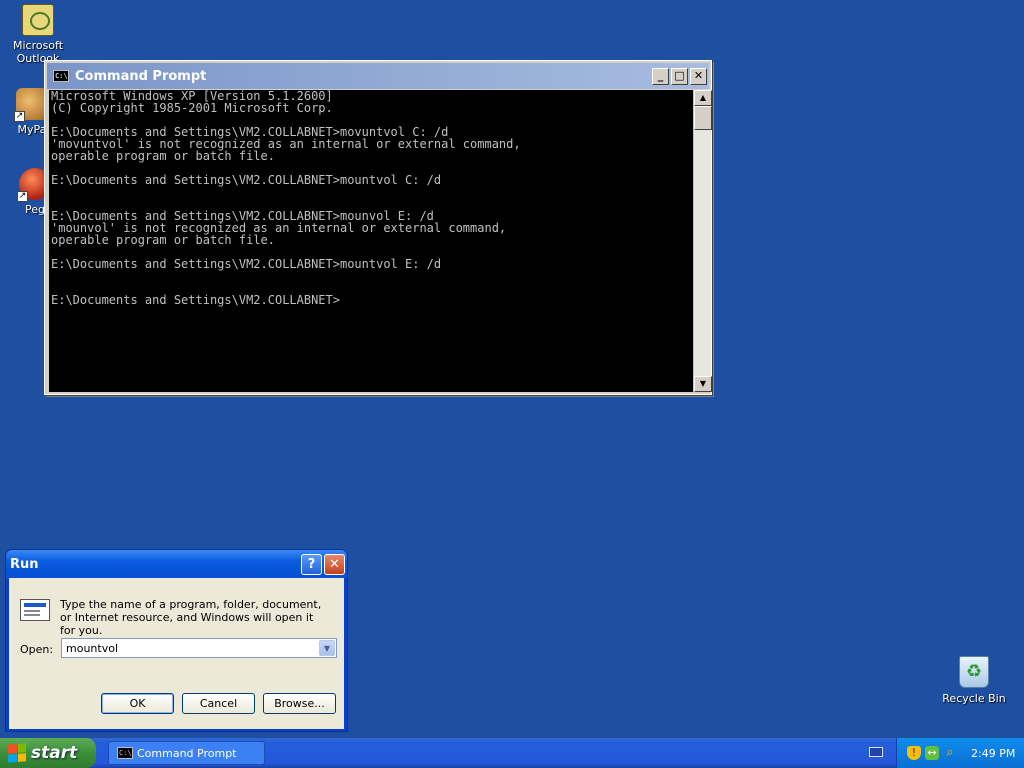 This screenshot has width=1024, height=768. Describe the element at coordinates (17, 753) in the screenshot. I see `windows-logo-icon` at that location.